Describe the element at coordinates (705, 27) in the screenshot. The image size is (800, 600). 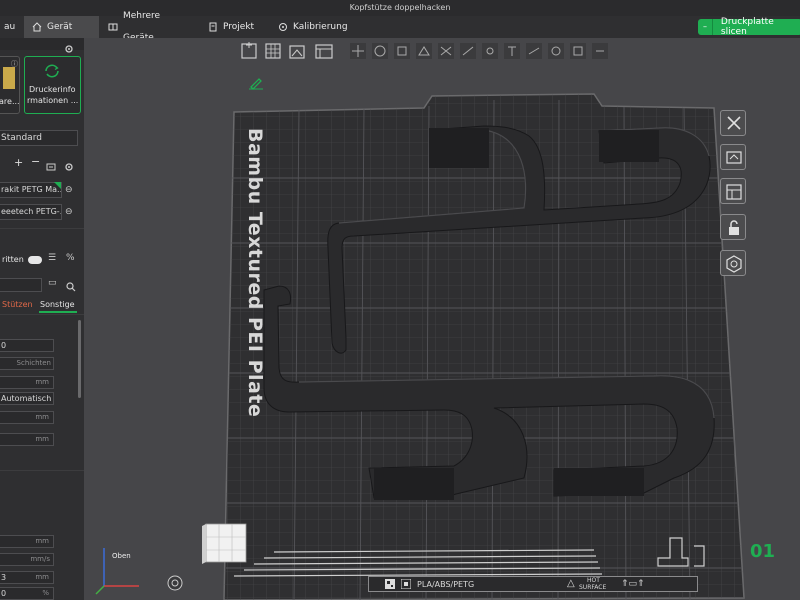
I see `chevron-down-icon: –` at that location.